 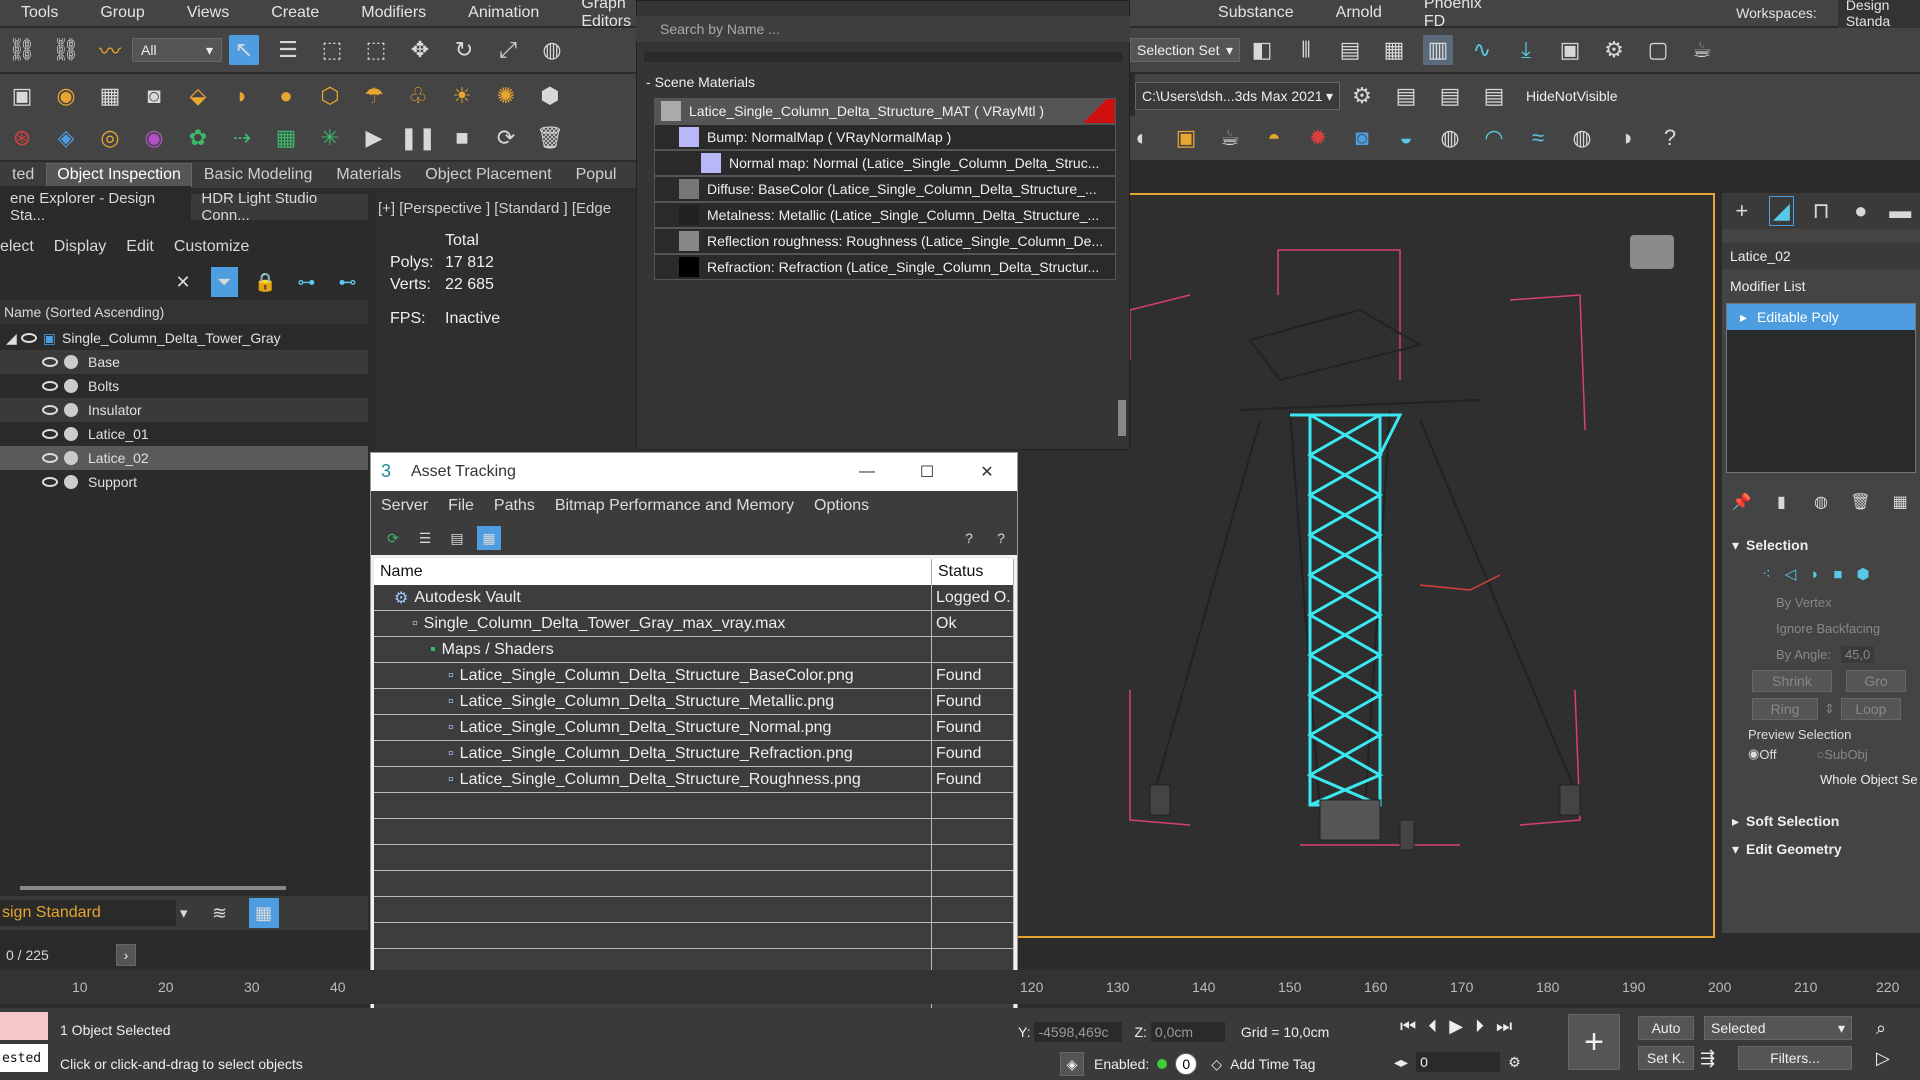 What do you see at coordinates (1272, 1064) in the screenshot?
I see `add-time-tag-button: Add Time Tag` at bounding box center [1272, 1064].